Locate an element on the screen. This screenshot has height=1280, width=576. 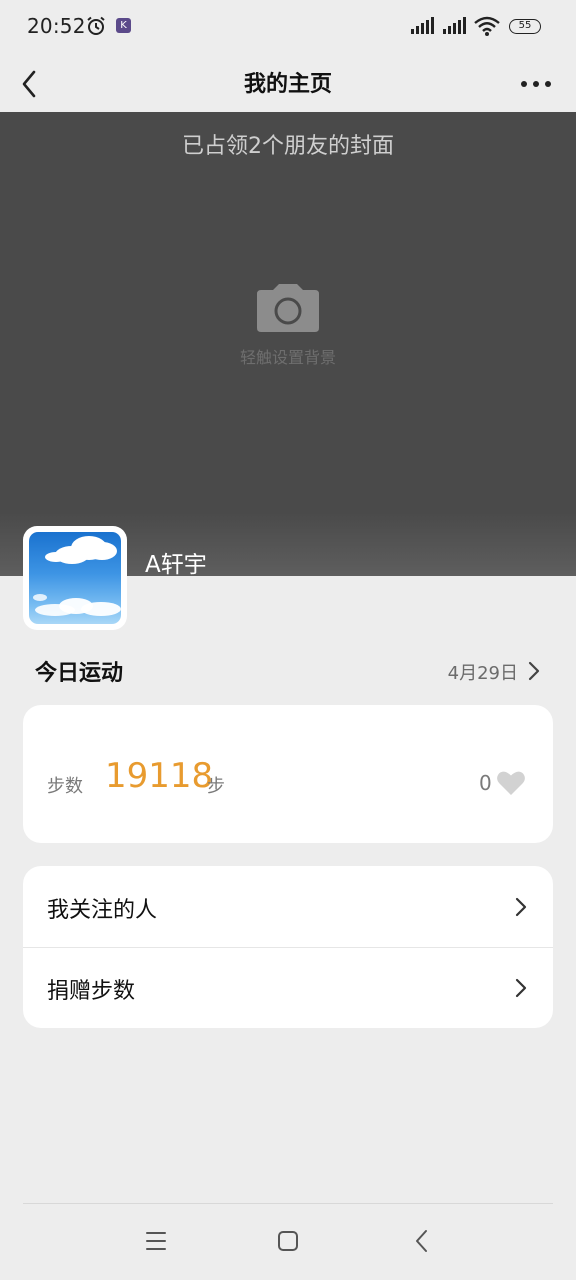
battery-icon: 55 is located at coordinates (525, 26).